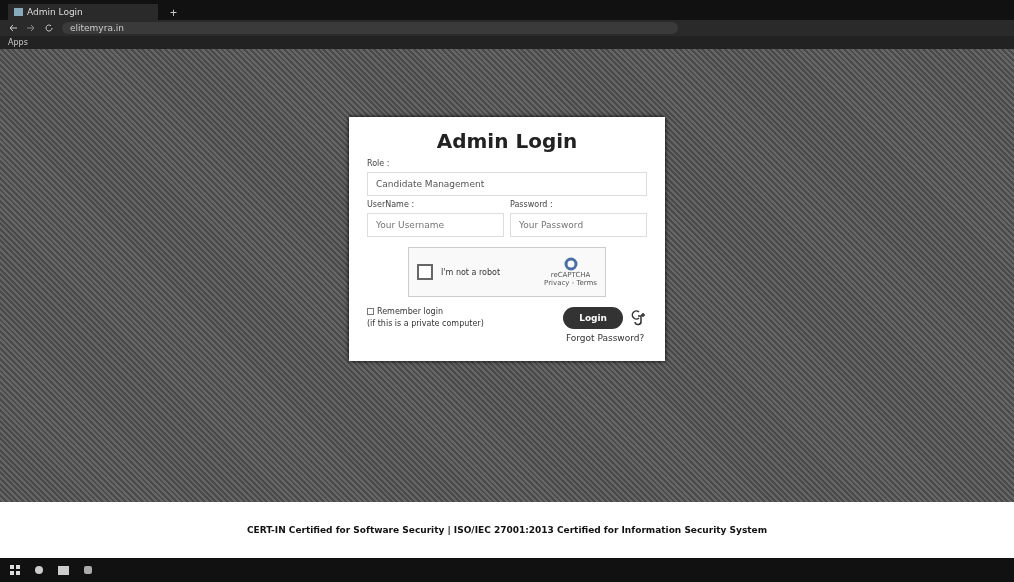  I want to click on captcha-label: I'm not a robot, so click(471, 272).